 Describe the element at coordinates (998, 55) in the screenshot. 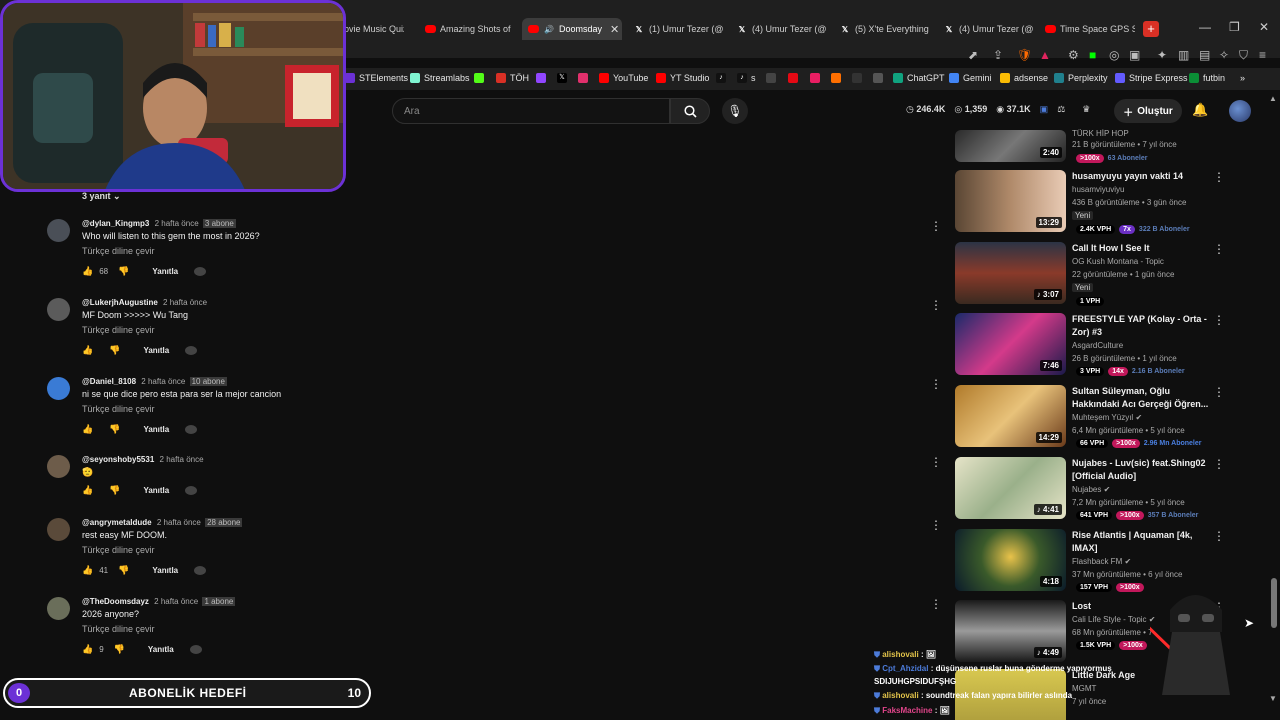

I see `share-icon: ⇪` at that location.